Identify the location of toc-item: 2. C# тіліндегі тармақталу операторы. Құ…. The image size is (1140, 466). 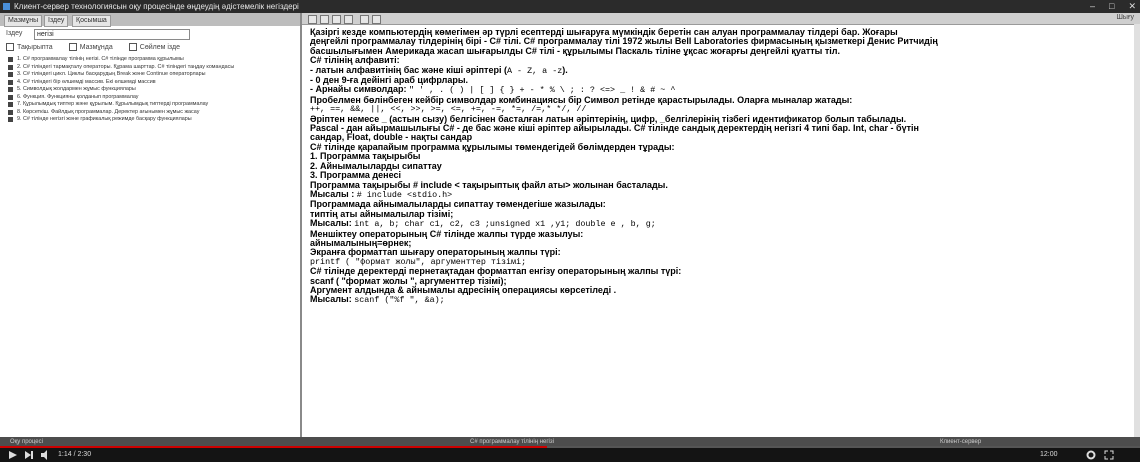
(153, 68).